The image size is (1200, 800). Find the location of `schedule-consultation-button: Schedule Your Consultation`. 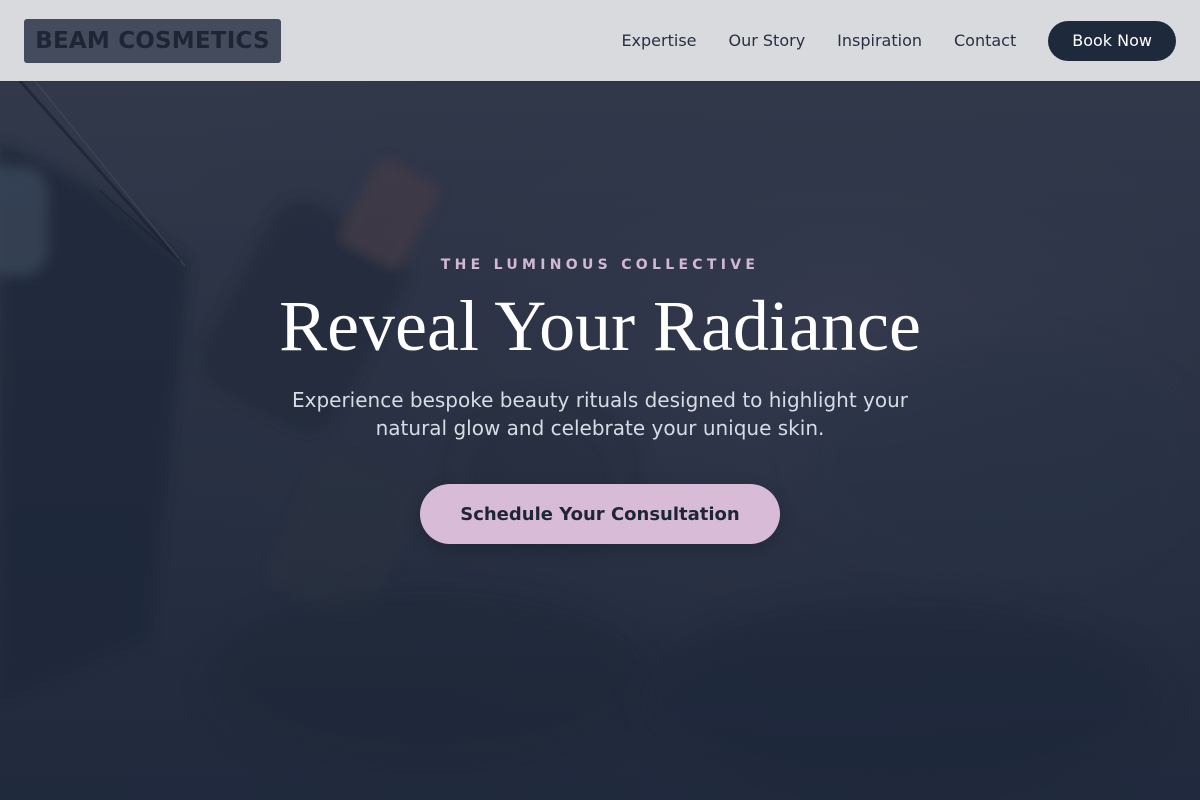

schedule-consultation-button: Schedule Your Consultation is located at coordinates (600, 514).